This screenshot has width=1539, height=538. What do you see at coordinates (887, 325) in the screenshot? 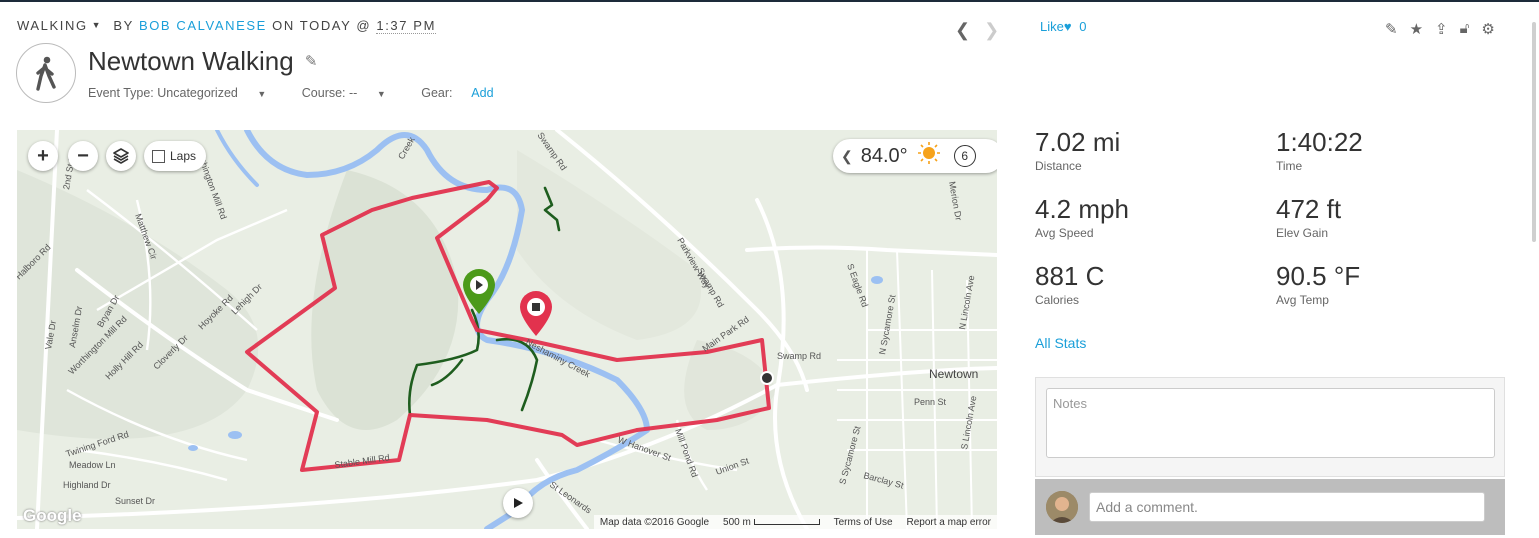
I see `map-label-n-sycamore-st: N Sycamore St` at bounding box center [887, 325].